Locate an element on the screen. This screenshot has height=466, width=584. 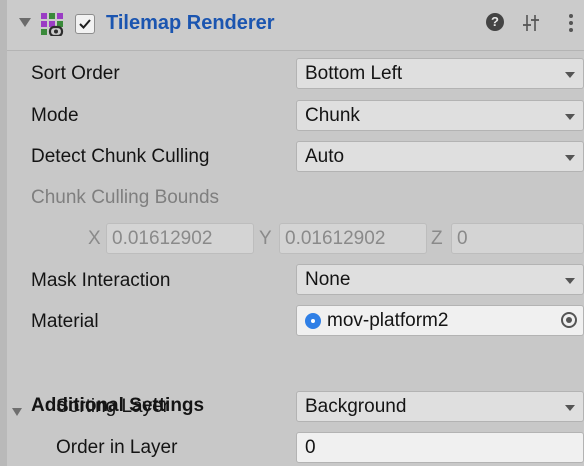
inspector-left-edge is located at coordinates (3, 233).